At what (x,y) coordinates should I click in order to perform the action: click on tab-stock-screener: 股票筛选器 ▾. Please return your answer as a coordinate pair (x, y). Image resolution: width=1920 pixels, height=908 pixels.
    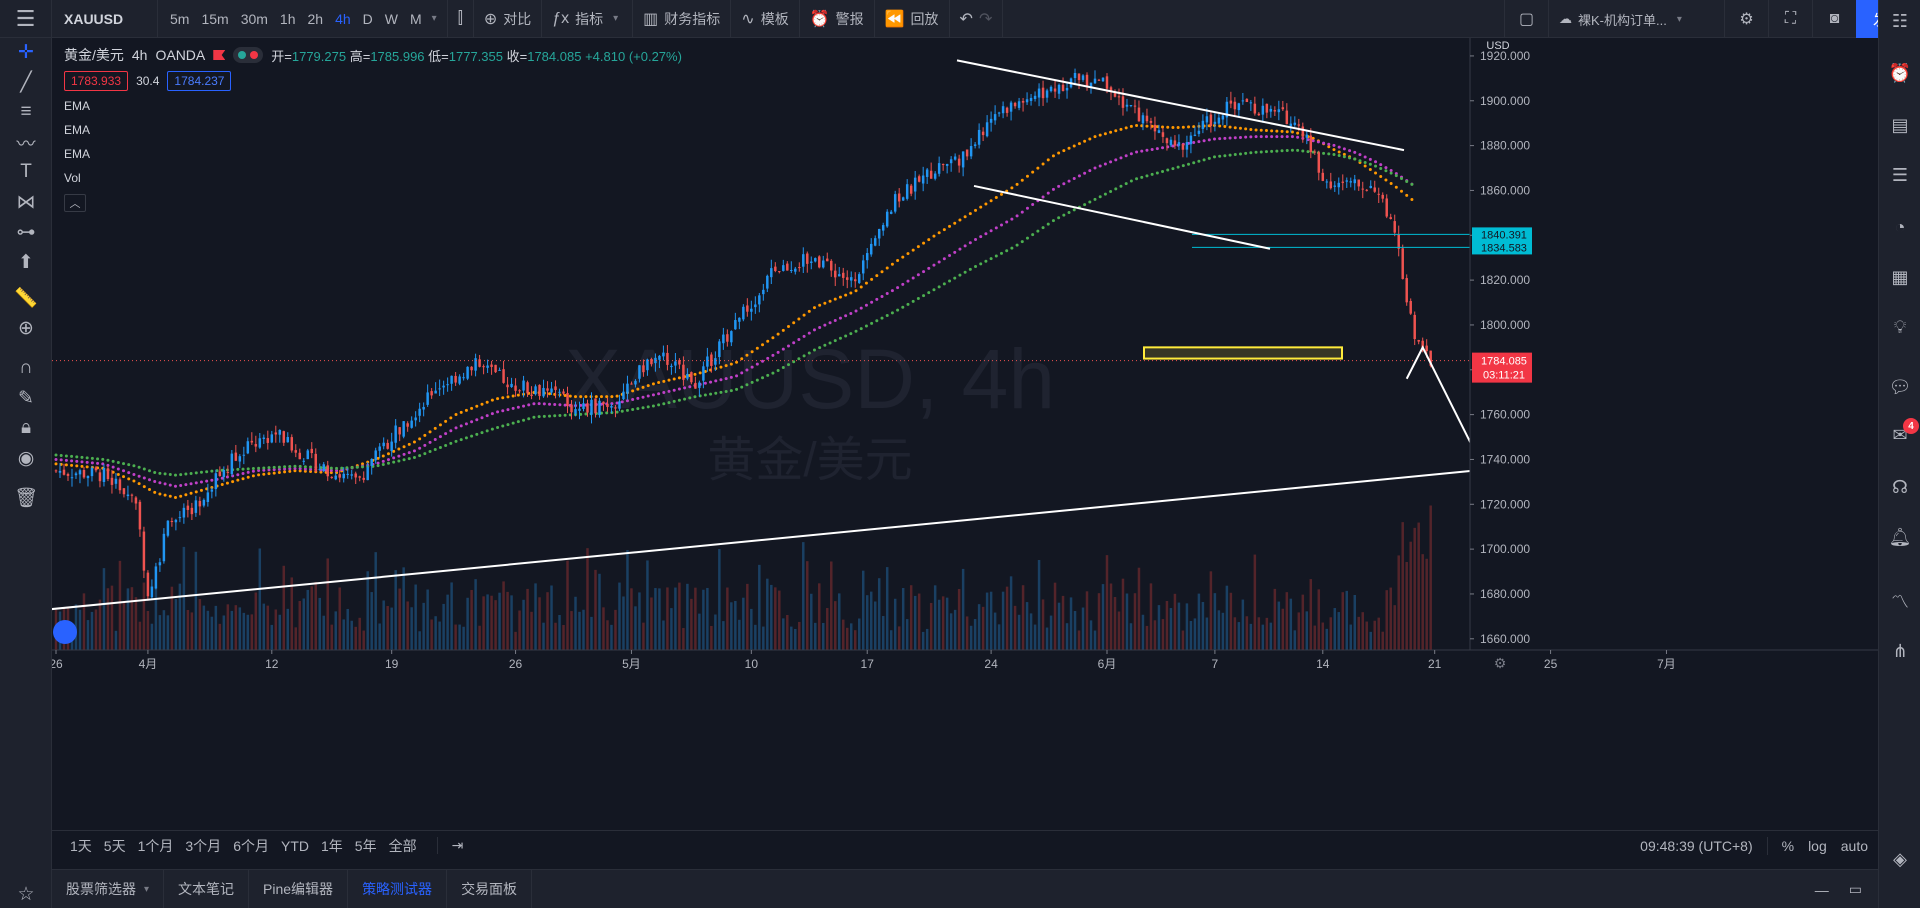
    Looking at the image, I should click on (108, 888).